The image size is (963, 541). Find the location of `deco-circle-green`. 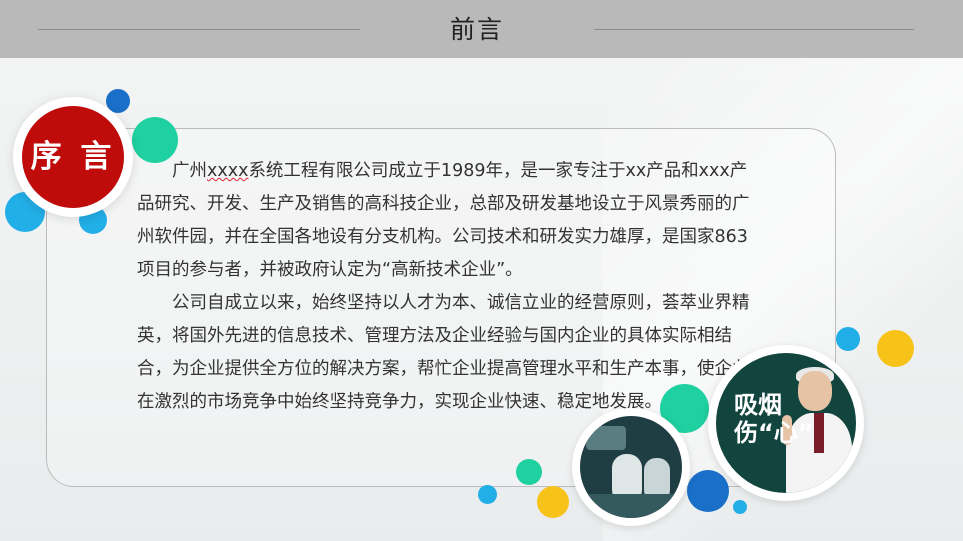

deco-circle-green is located at coordinates (684, 408).